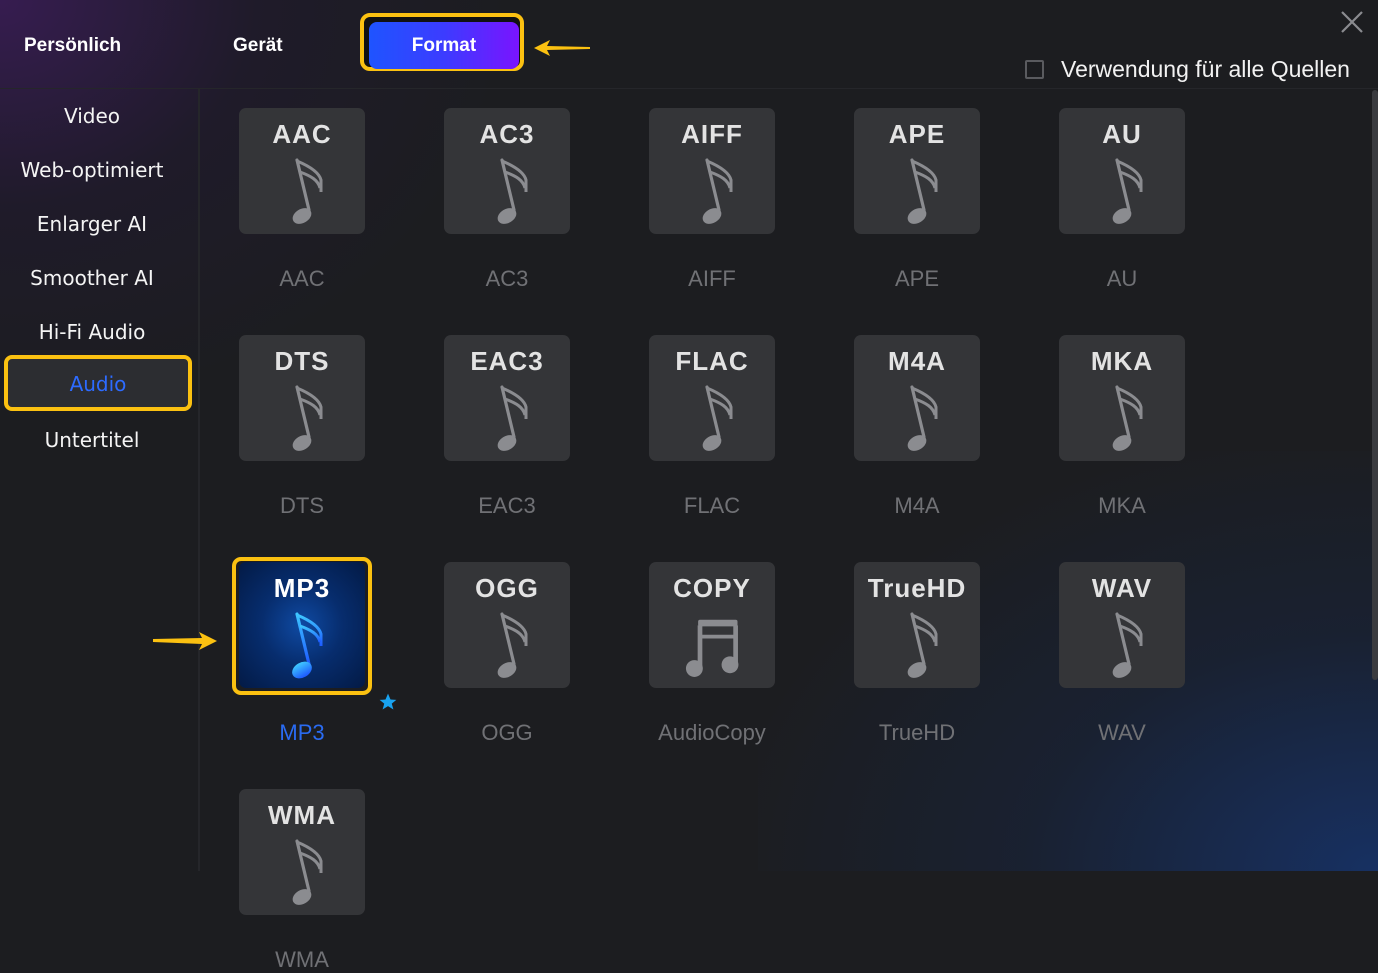  I want to click on format-tile-title: WAV, so click(1122, 588).